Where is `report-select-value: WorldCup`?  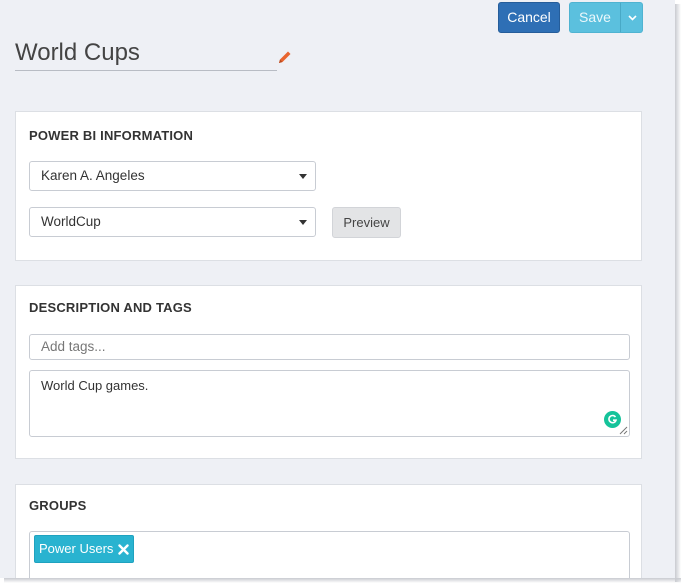 report-select-value: WorldCup is located at coordinates (71, 221).